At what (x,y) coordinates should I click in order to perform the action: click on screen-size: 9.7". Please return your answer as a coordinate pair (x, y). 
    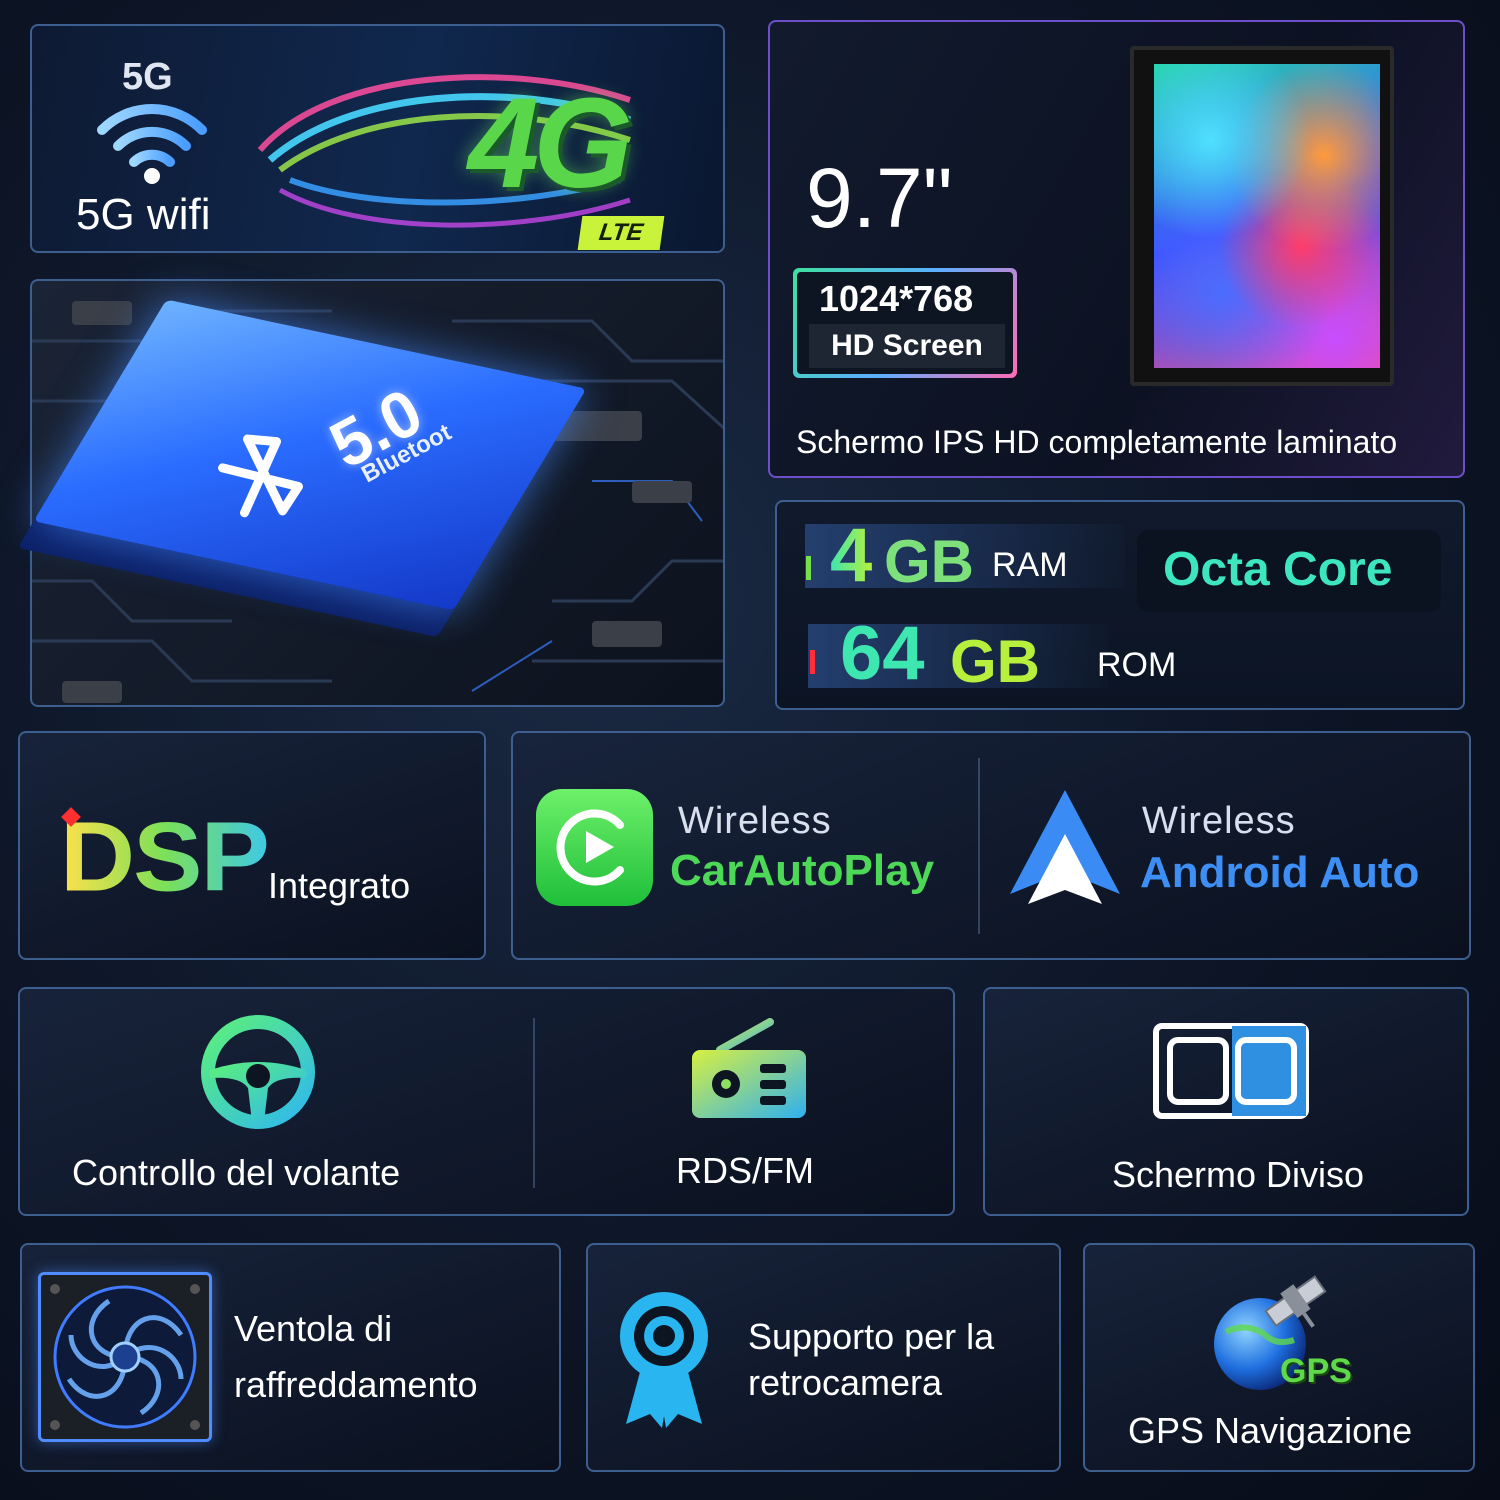
    Looking at the image, I should click on (879, 198).